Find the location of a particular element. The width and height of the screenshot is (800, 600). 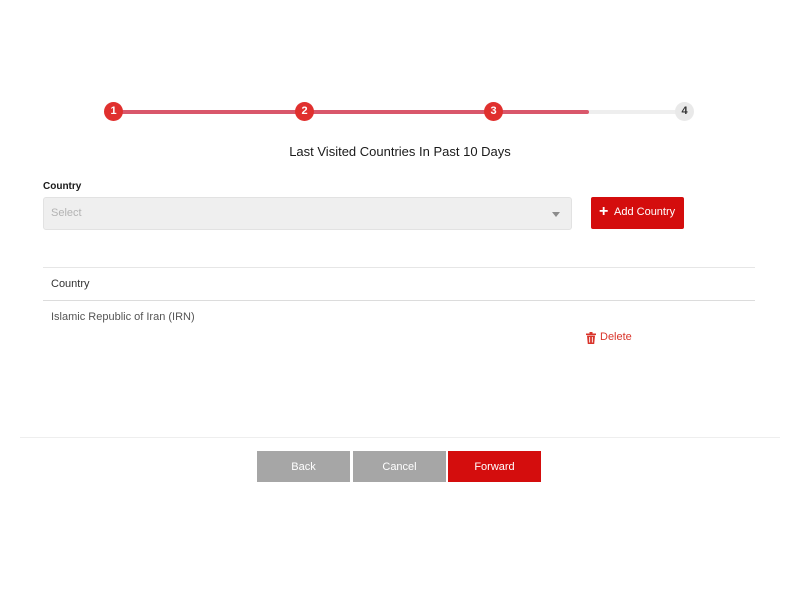

step-4-indicator: 4 is located at coordinates (684, 111).